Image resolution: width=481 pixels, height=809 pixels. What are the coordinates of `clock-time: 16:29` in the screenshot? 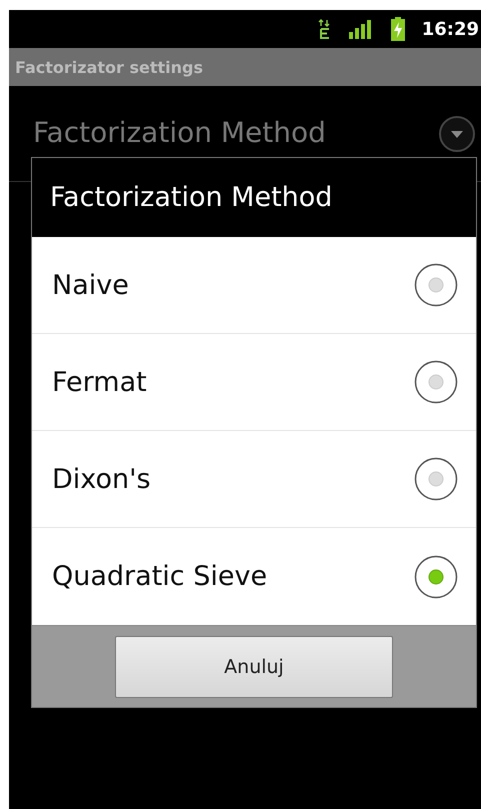 It's located at (450, 29).